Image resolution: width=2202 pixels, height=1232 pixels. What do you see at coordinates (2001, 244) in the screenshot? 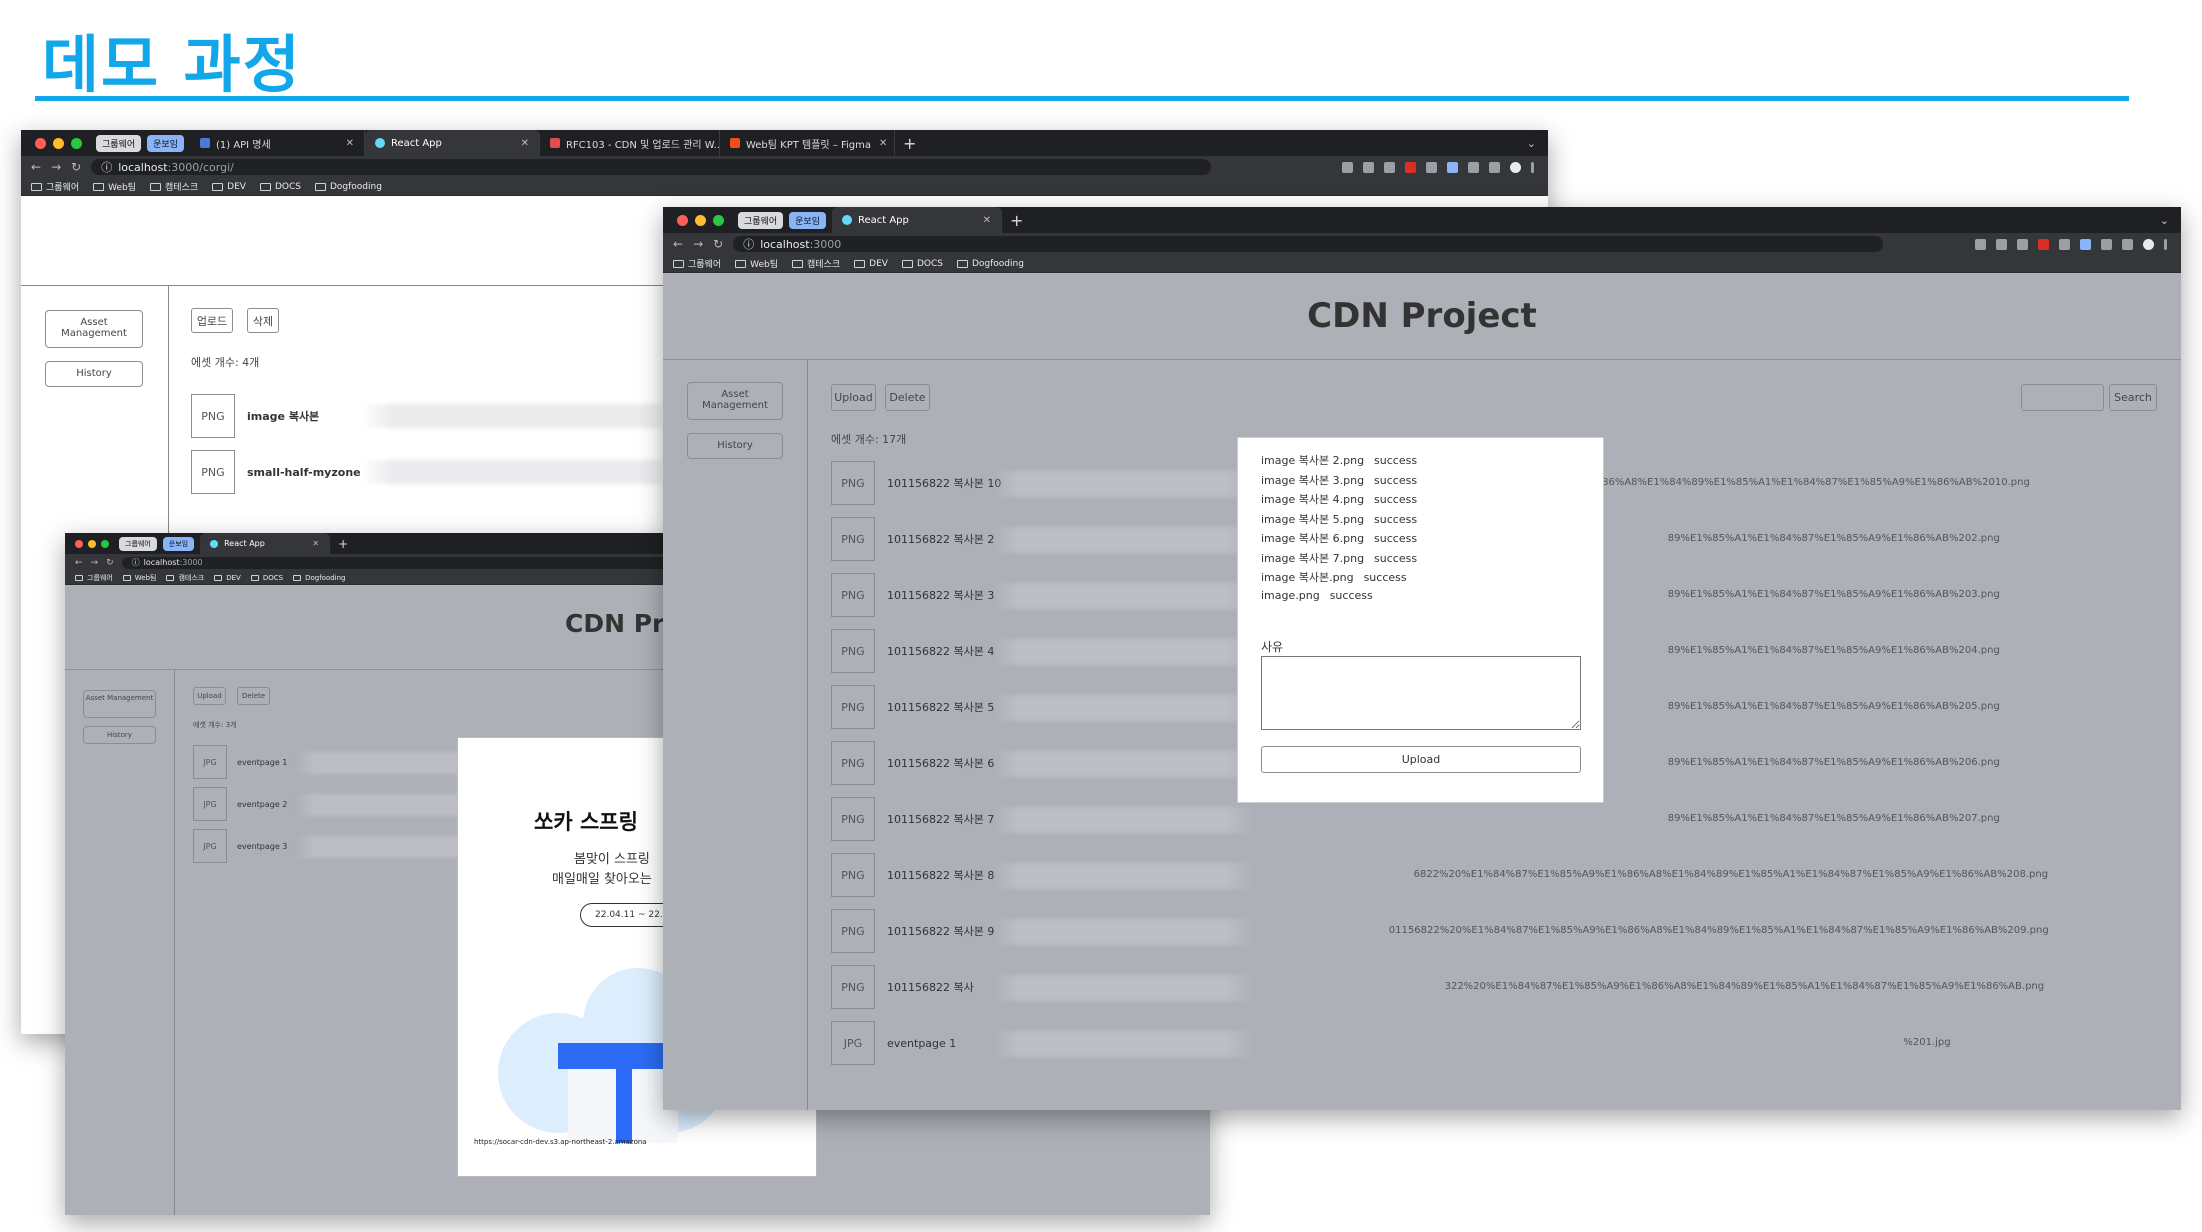
I see `share-icon` at bounding box center [2001, 244].